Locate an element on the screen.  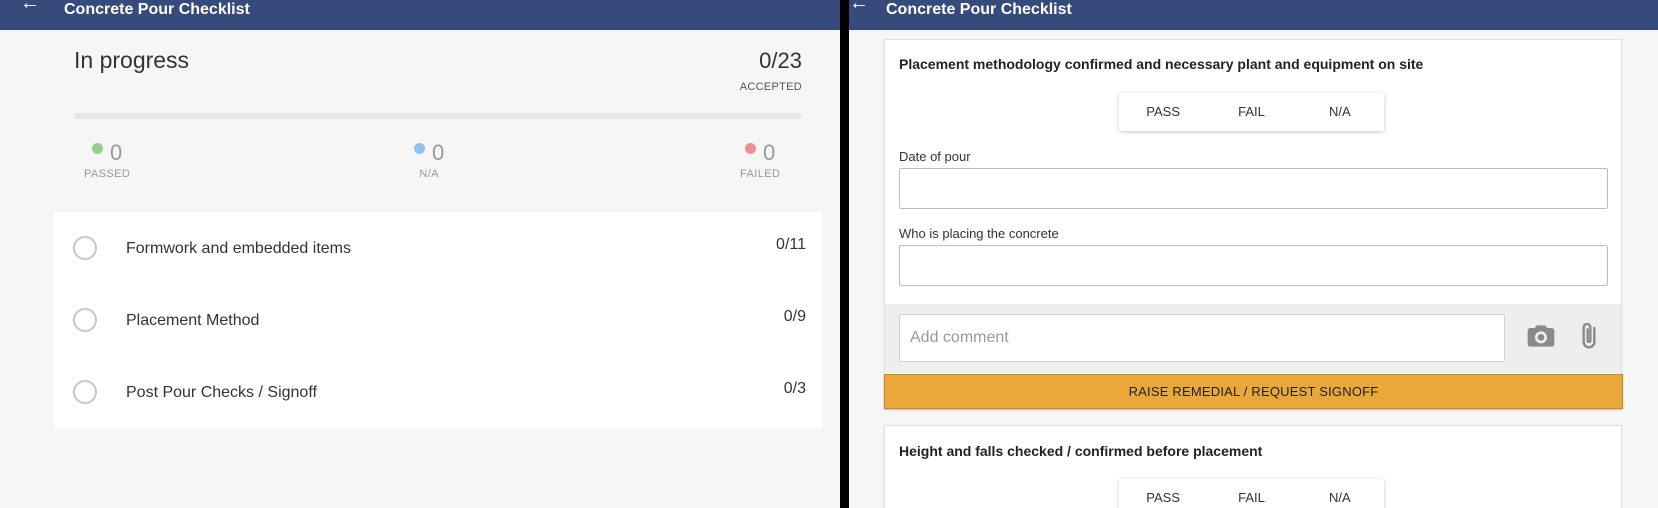
comment-input: Add comment is located at coordinates (1202, 338).